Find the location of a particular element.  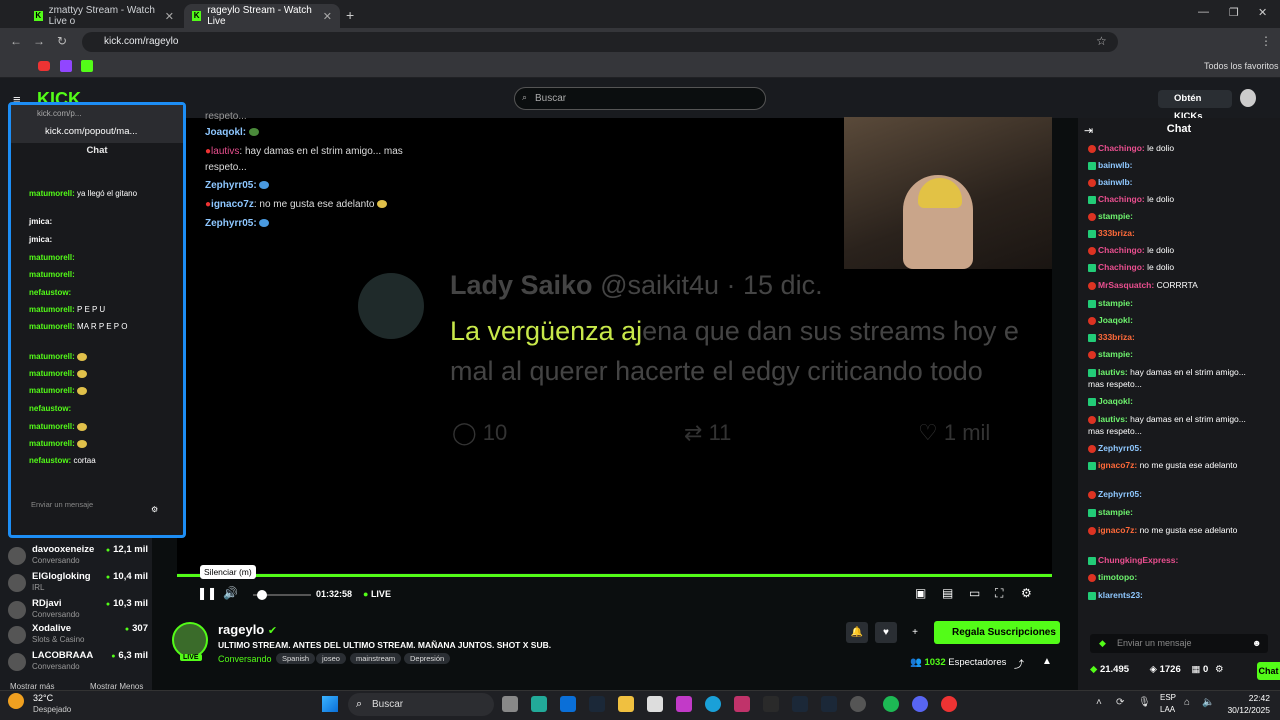

add-icon: + is located at coordinates (915, 632).